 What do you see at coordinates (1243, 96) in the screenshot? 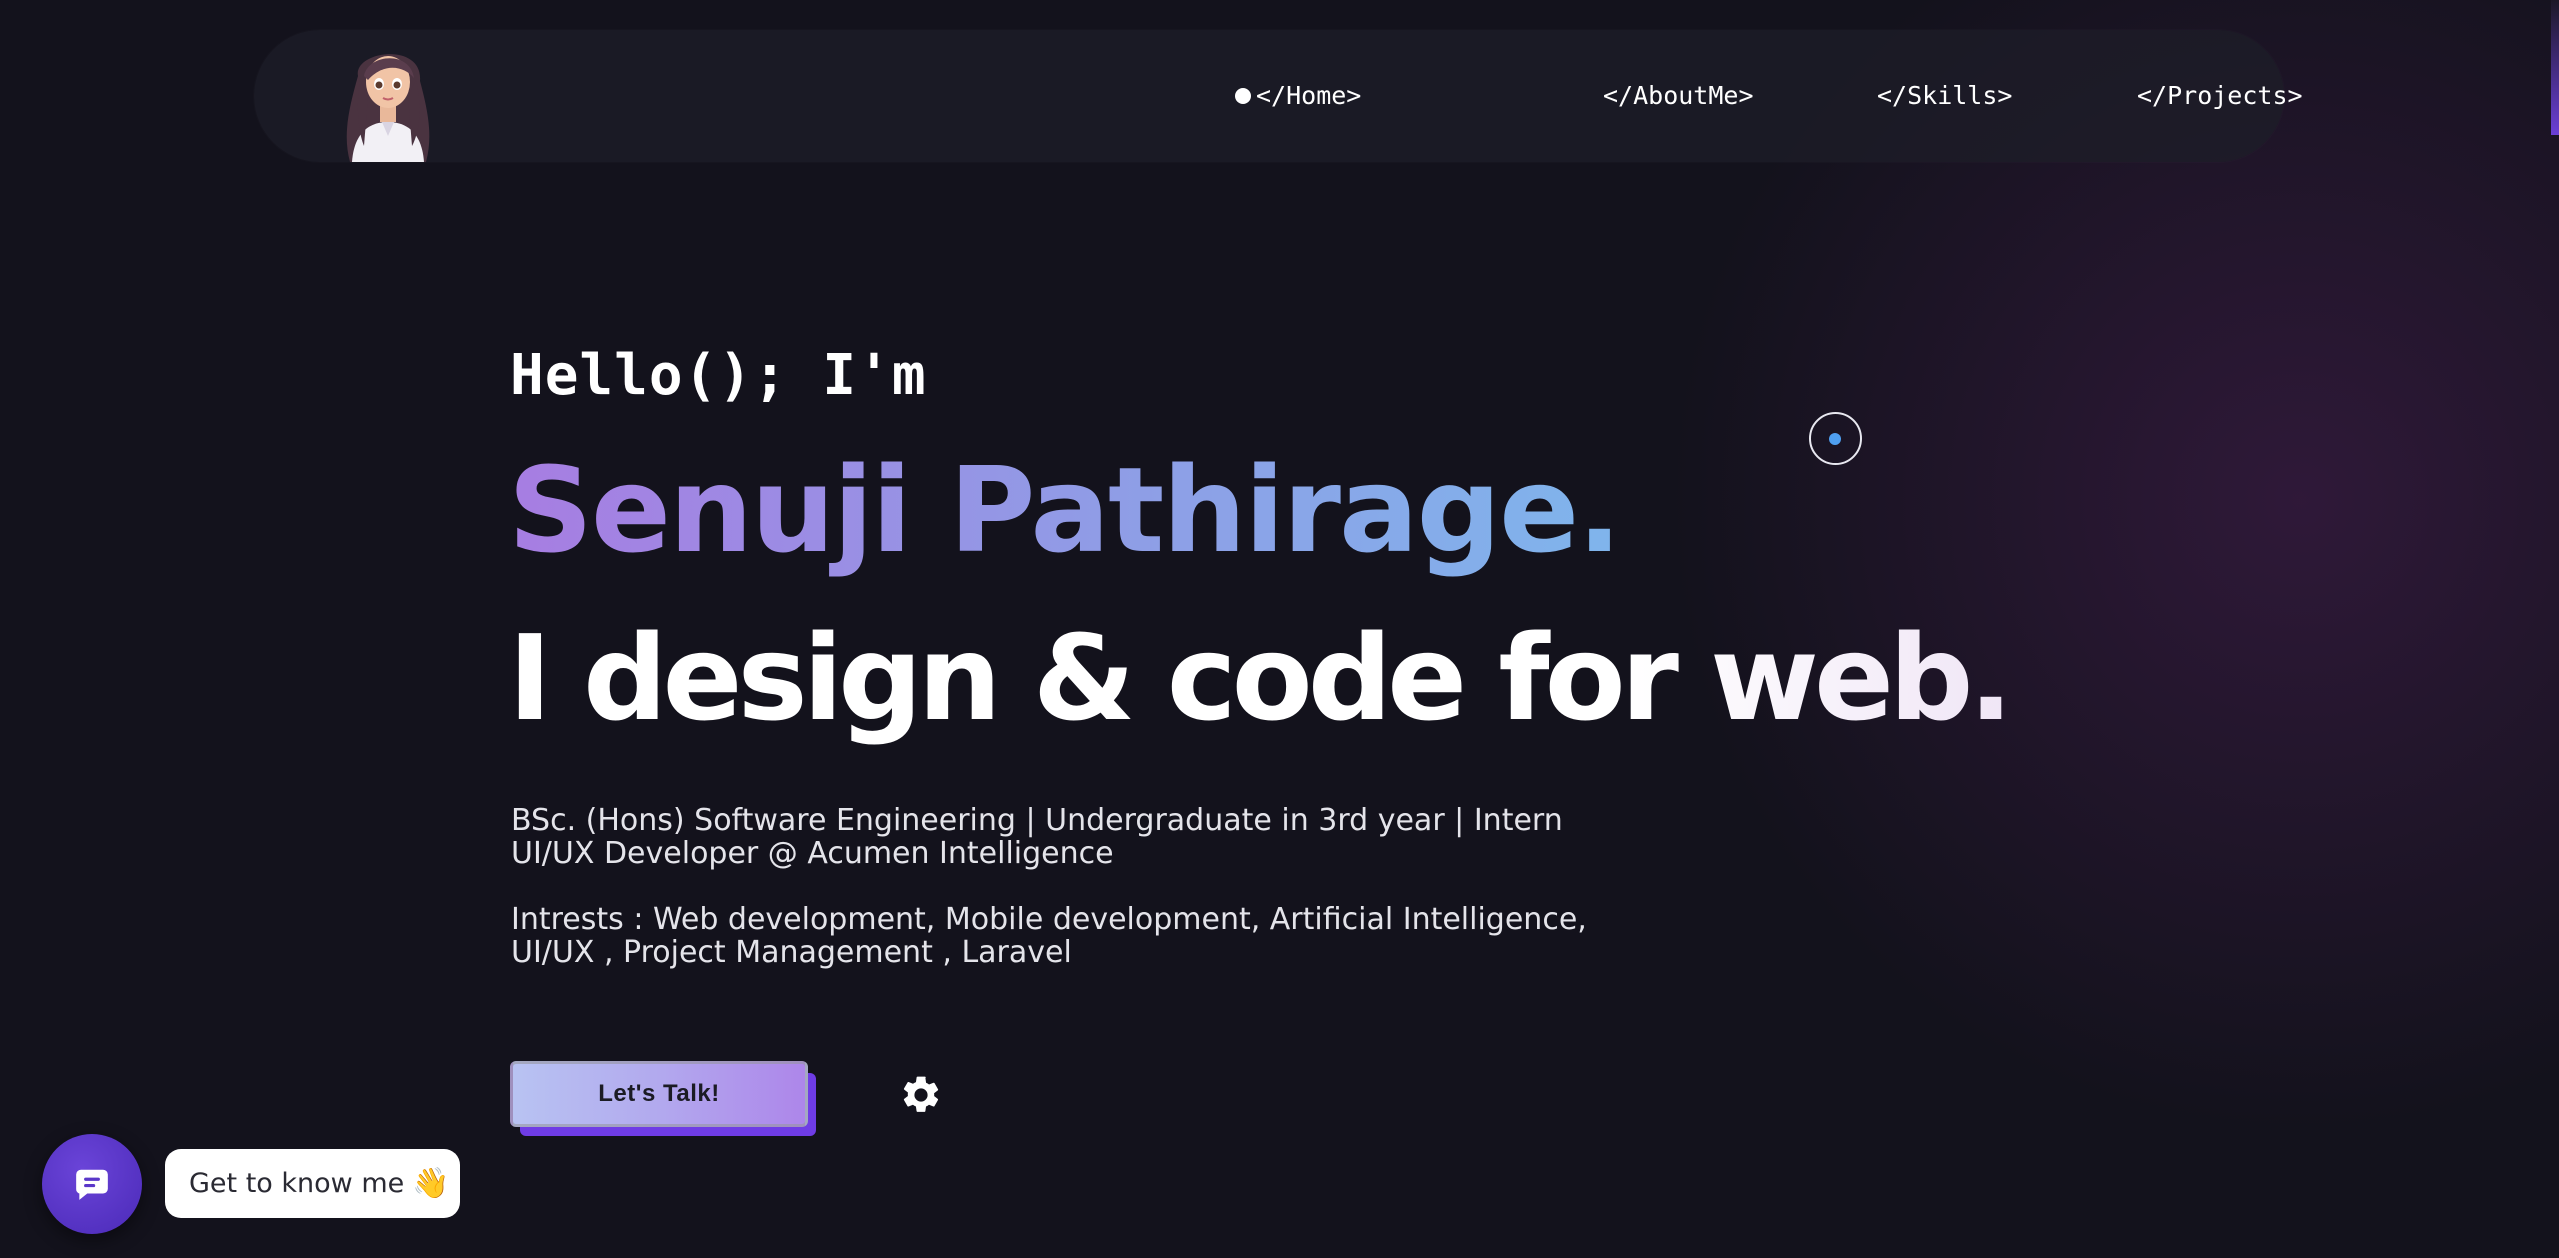
I see `active-nav-dot-icon` at bounding box center [1243, 96].